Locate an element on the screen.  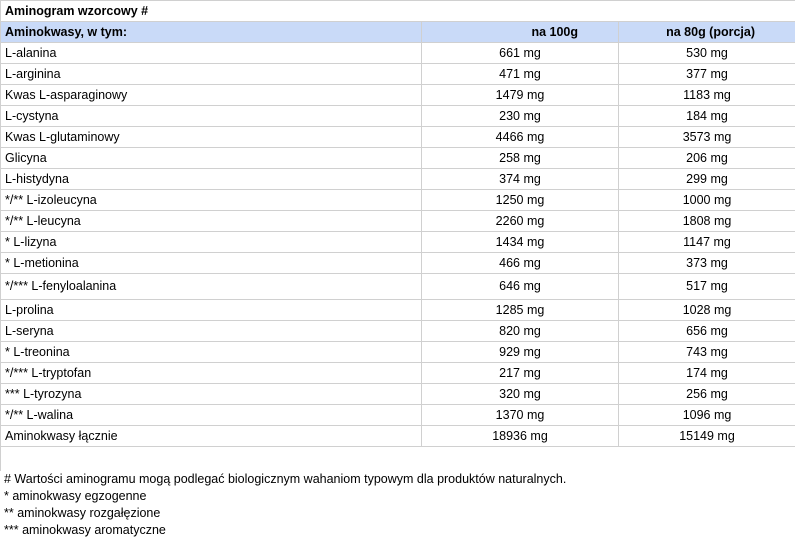
cell-na-80g: 656 mg is located at coordinates (707, 331).